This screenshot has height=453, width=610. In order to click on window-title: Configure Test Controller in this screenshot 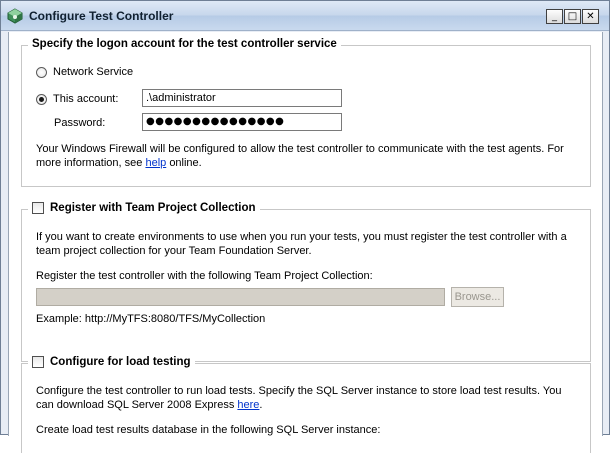, I will do `click(101, 16)`.